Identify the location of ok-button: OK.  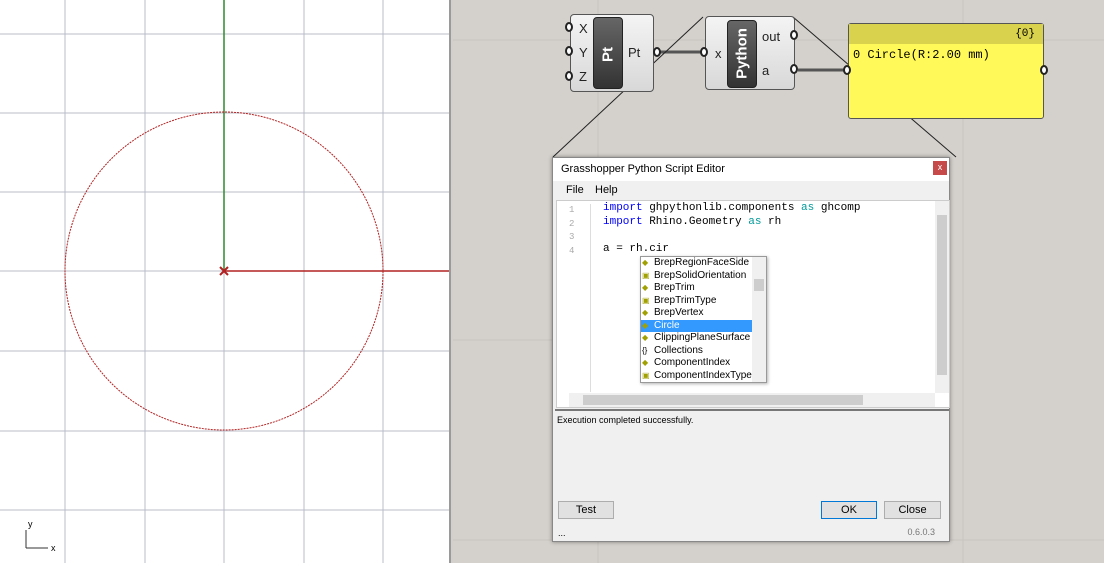
(849, 510).